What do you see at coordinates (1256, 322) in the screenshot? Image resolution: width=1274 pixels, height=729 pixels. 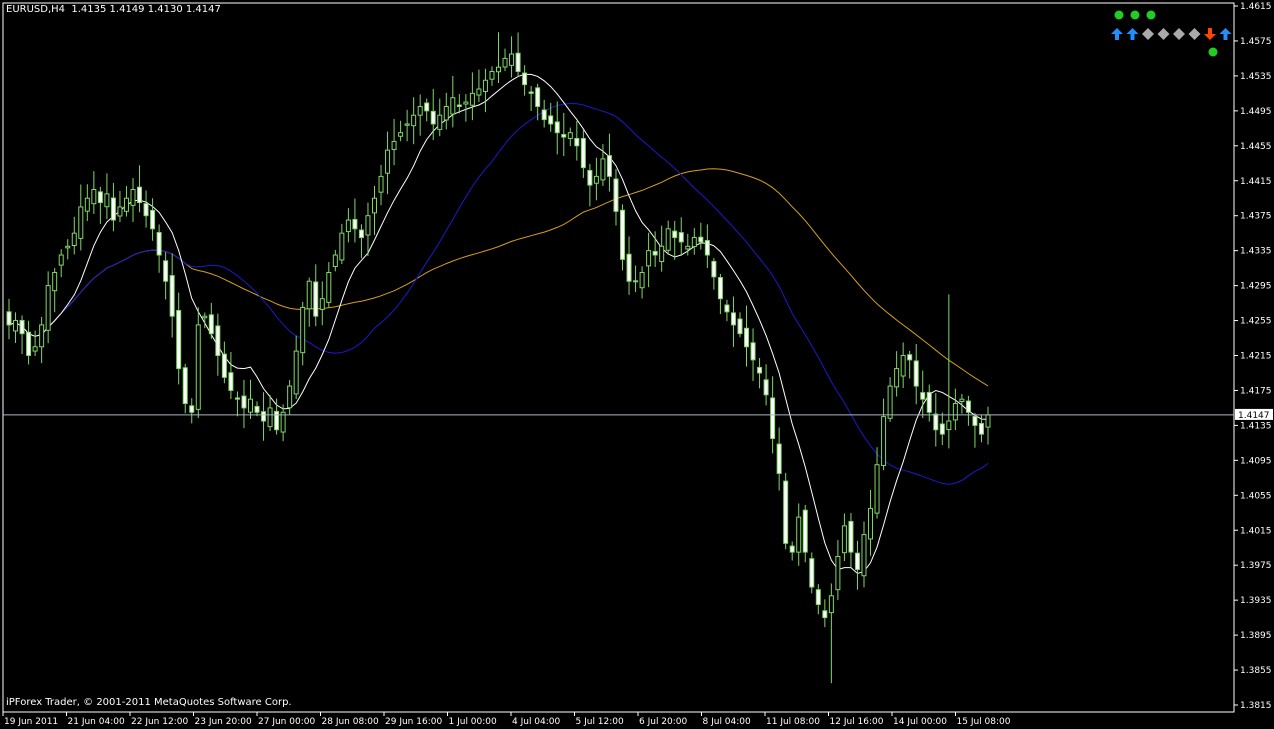 I see `y-tick-label: 1.4255` at bounding box center [1256, 322].